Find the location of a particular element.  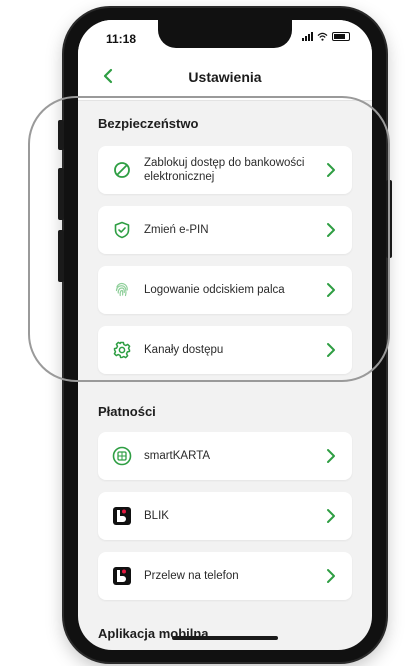

smartkarta-label: smartKARTA is located at coordinates (177, 455).